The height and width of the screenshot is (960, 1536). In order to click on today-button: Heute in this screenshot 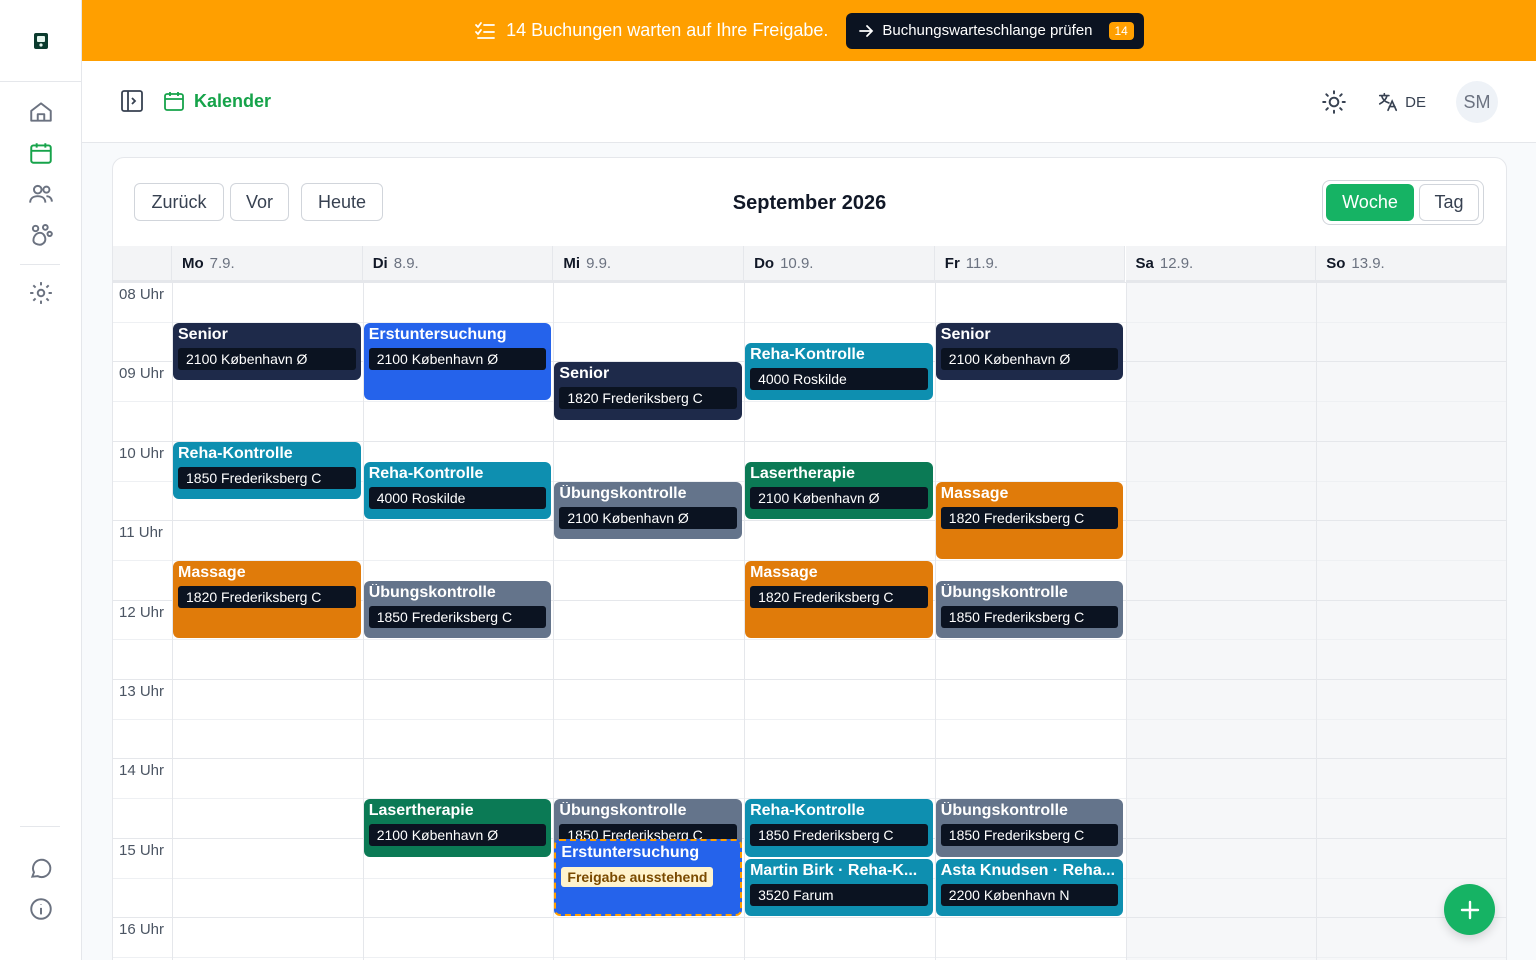, I will do `click(342, 202)`.